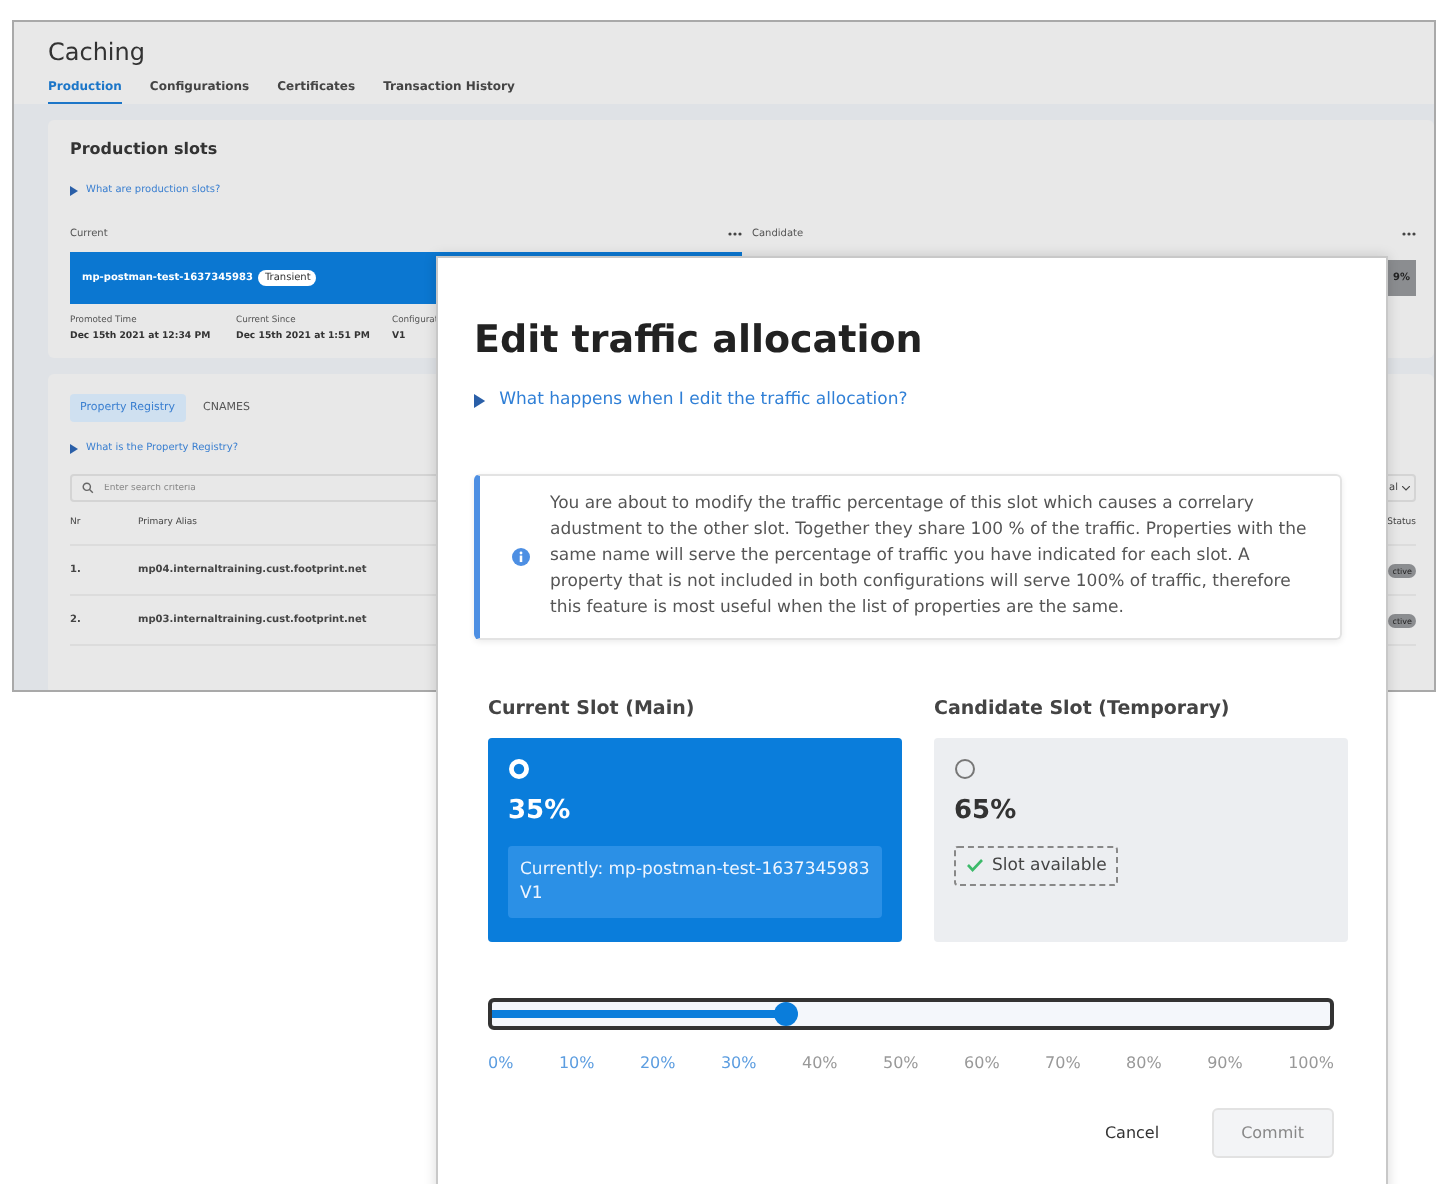 This screenshot has width=1436, height=1184. Describe the element at coordinates (1225, 1062) in the screenshot. I see `tick-label: 90%` at that location.